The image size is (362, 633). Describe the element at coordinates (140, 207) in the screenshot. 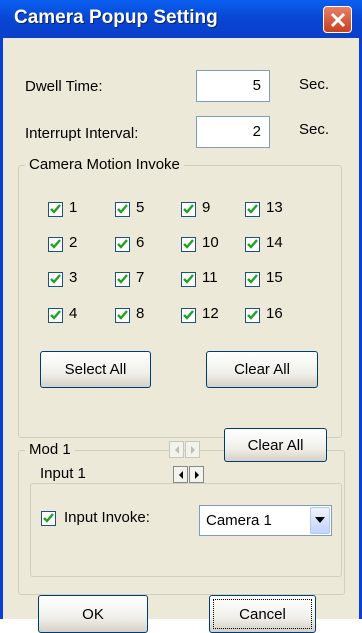

I see `camera-5-label: 5` at that location.